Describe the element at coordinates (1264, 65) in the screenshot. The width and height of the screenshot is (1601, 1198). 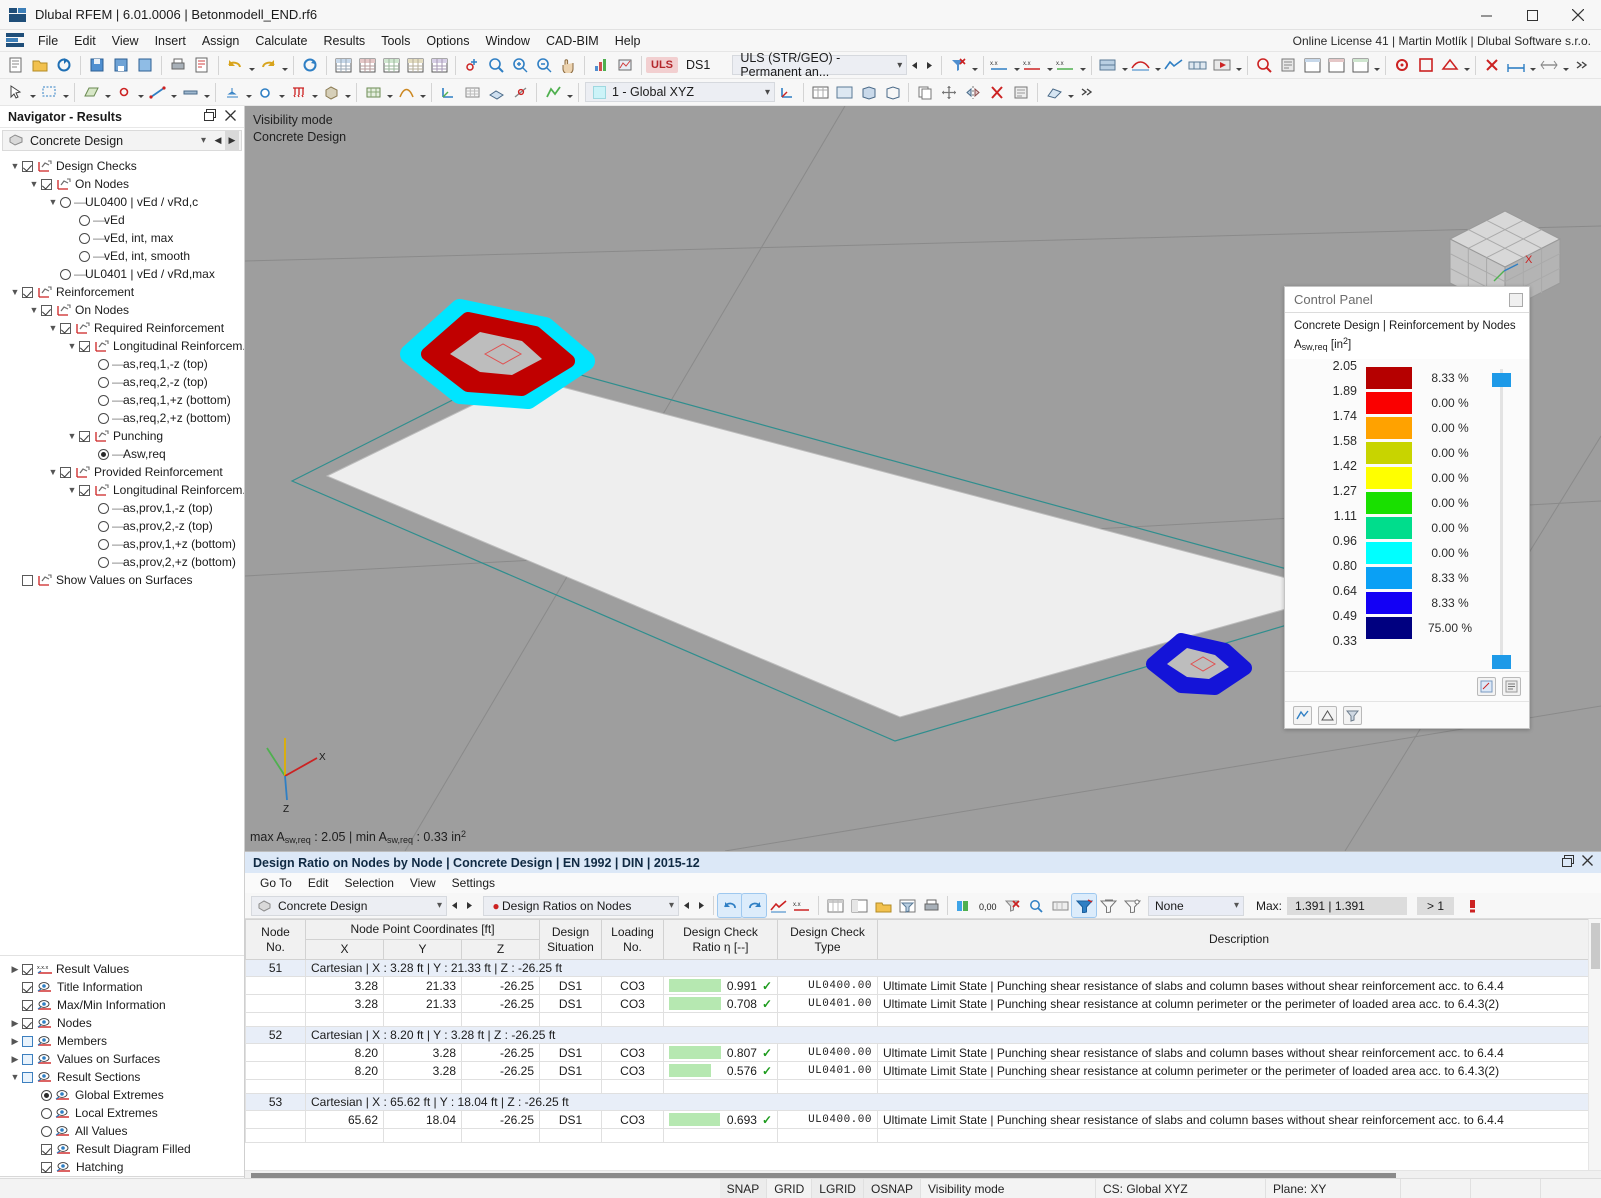
I see `search-results-icon` at that location.